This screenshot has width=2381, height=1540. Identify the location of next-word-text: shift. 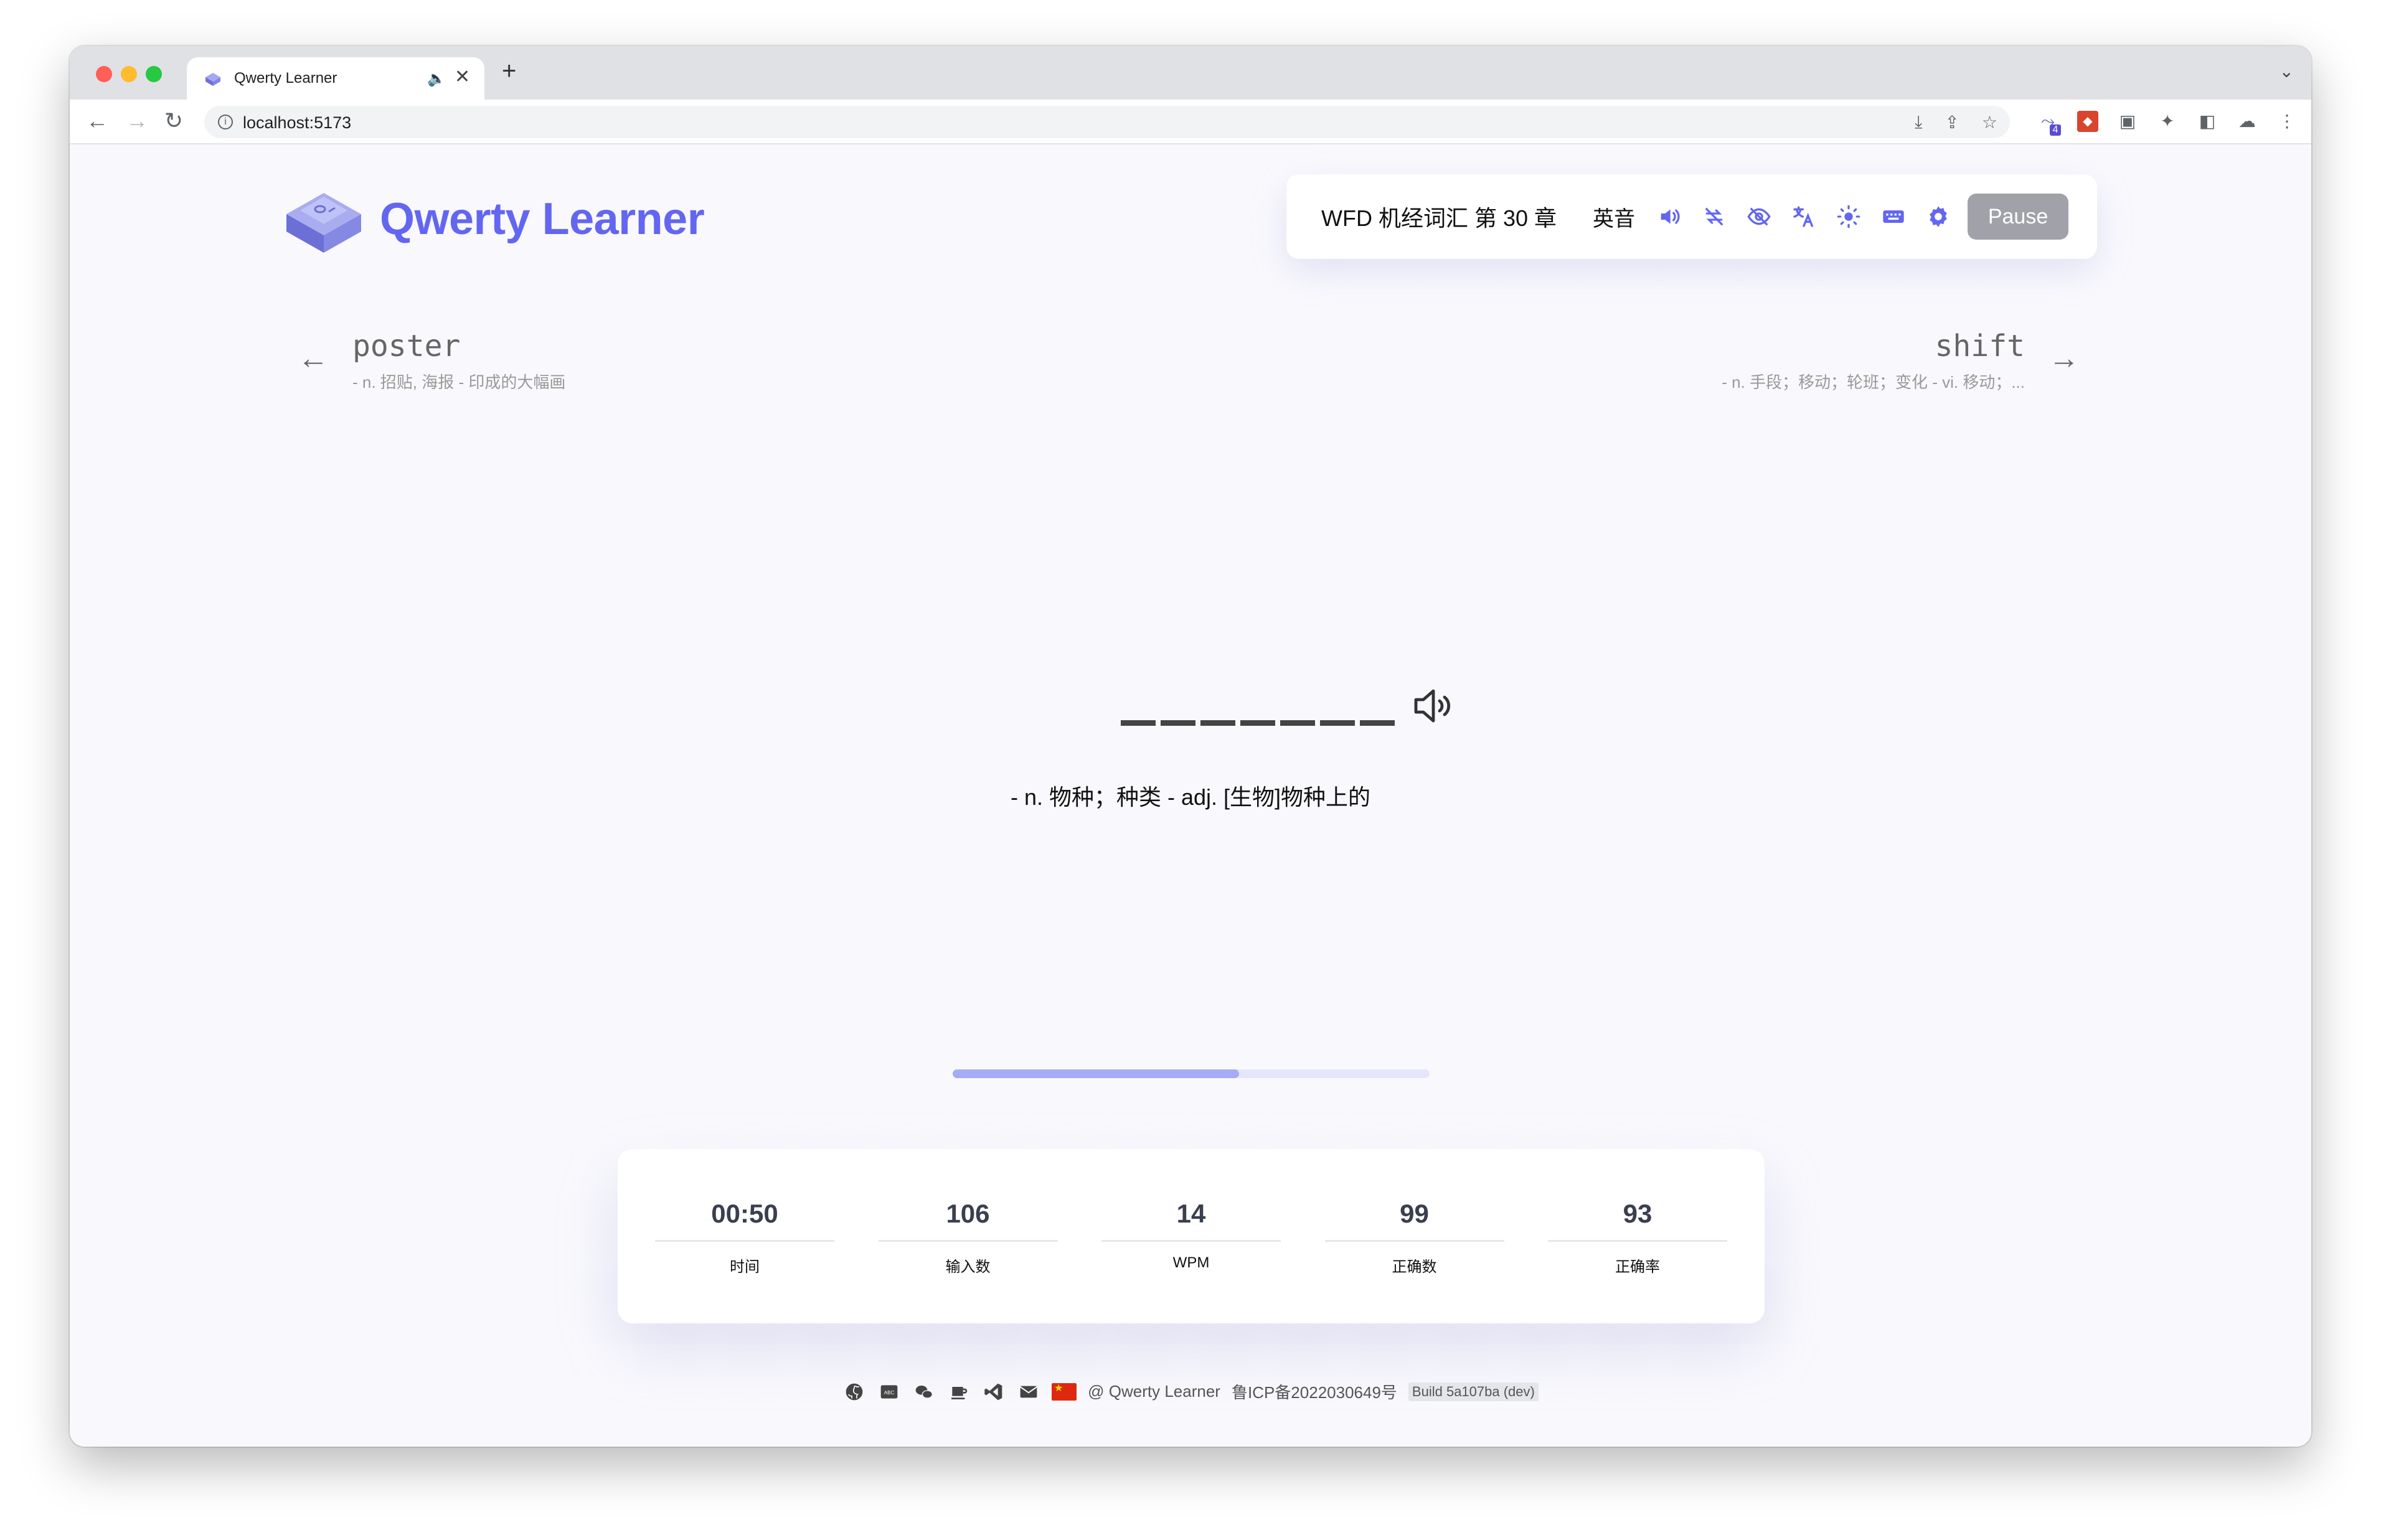
(1980, 346).